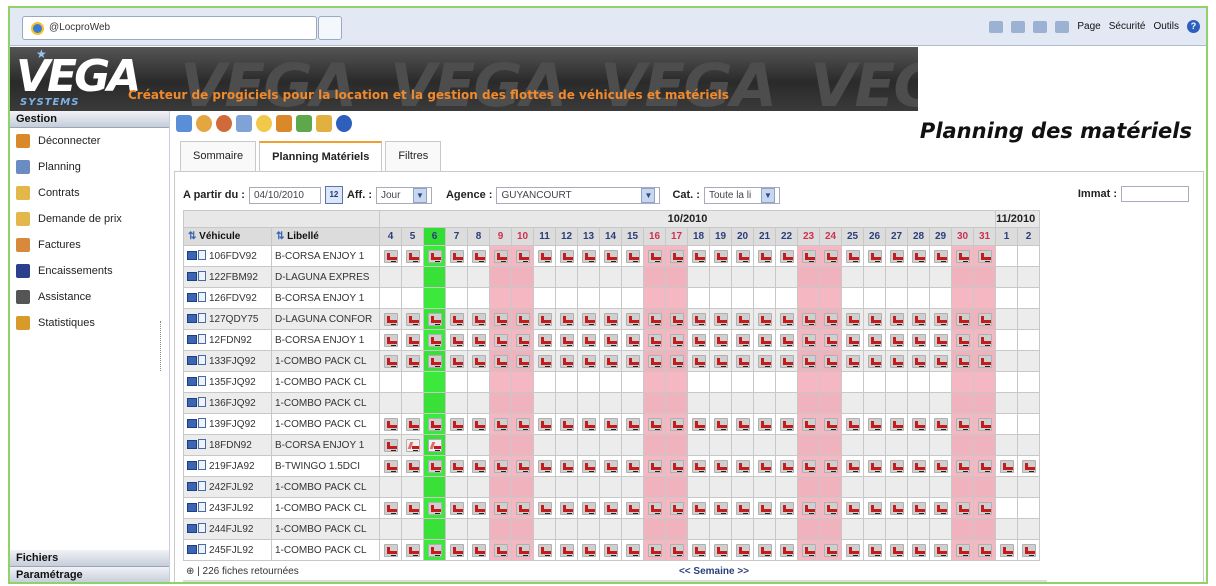 Image resolution: width=1216 pixels, height=586 pixels. Describe the element at coordinates (227, 277) in the screenshot. I see `vehicle-cell: 122FBM92` at that location.